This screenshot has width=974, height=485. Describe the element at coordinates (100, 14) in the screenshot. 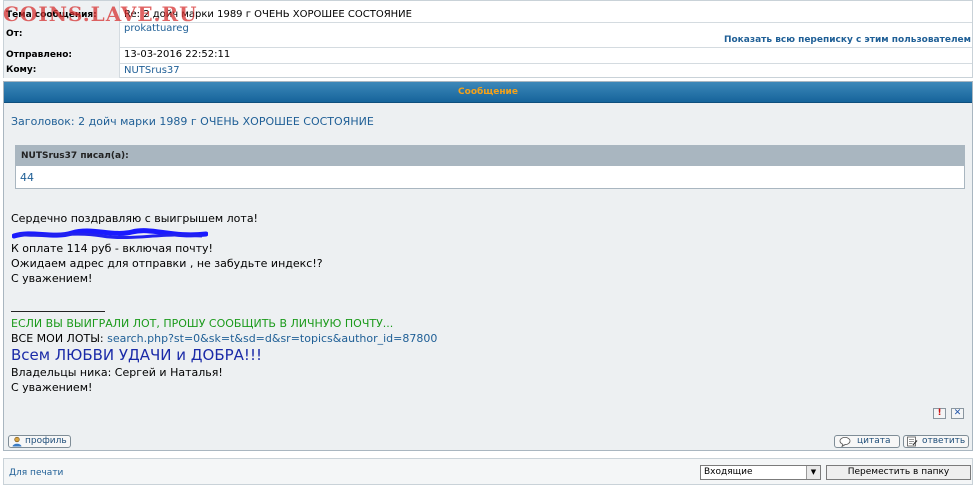

I see `site-watermark: COINS.LAVE.RU` at that location.